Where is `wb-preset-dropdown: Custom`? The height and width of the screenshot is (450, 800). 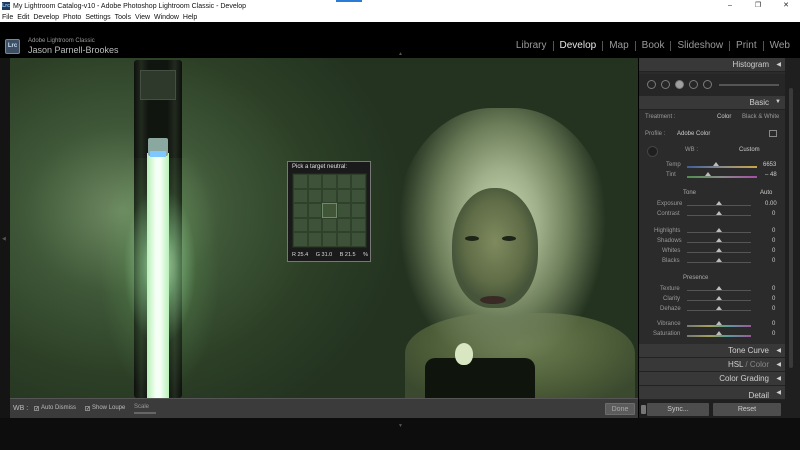 wb-preset-dropdown: Custom is located at coordinates (749, 150).